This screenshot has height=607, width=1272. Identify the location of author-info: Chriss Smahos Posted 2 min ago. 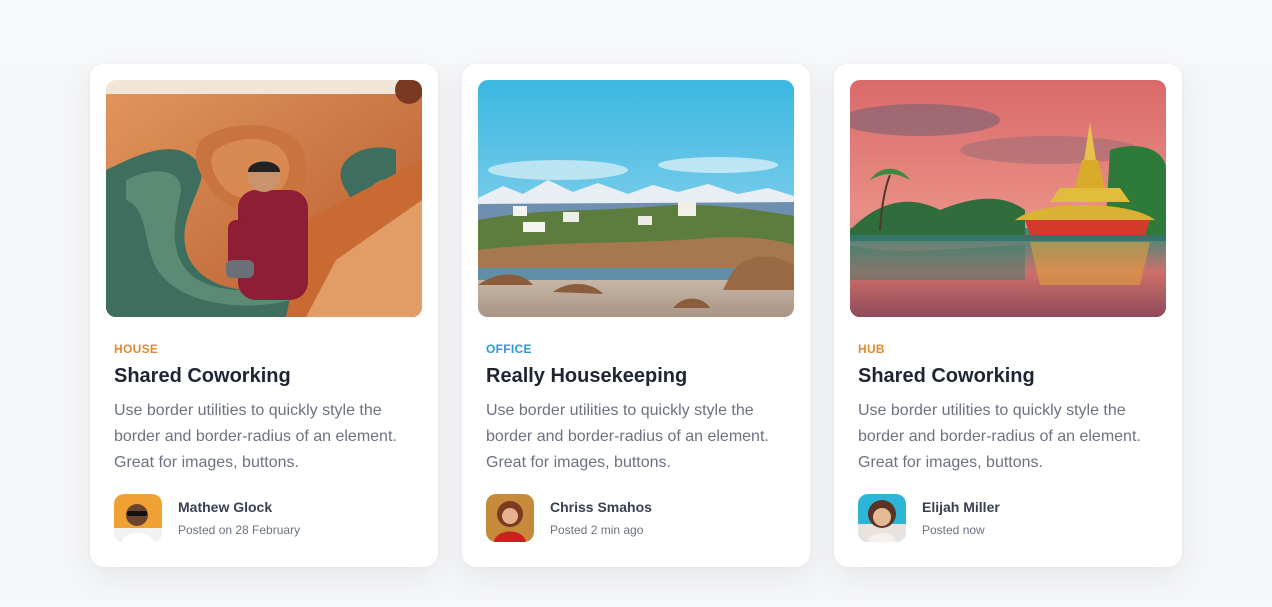
(569, 518).